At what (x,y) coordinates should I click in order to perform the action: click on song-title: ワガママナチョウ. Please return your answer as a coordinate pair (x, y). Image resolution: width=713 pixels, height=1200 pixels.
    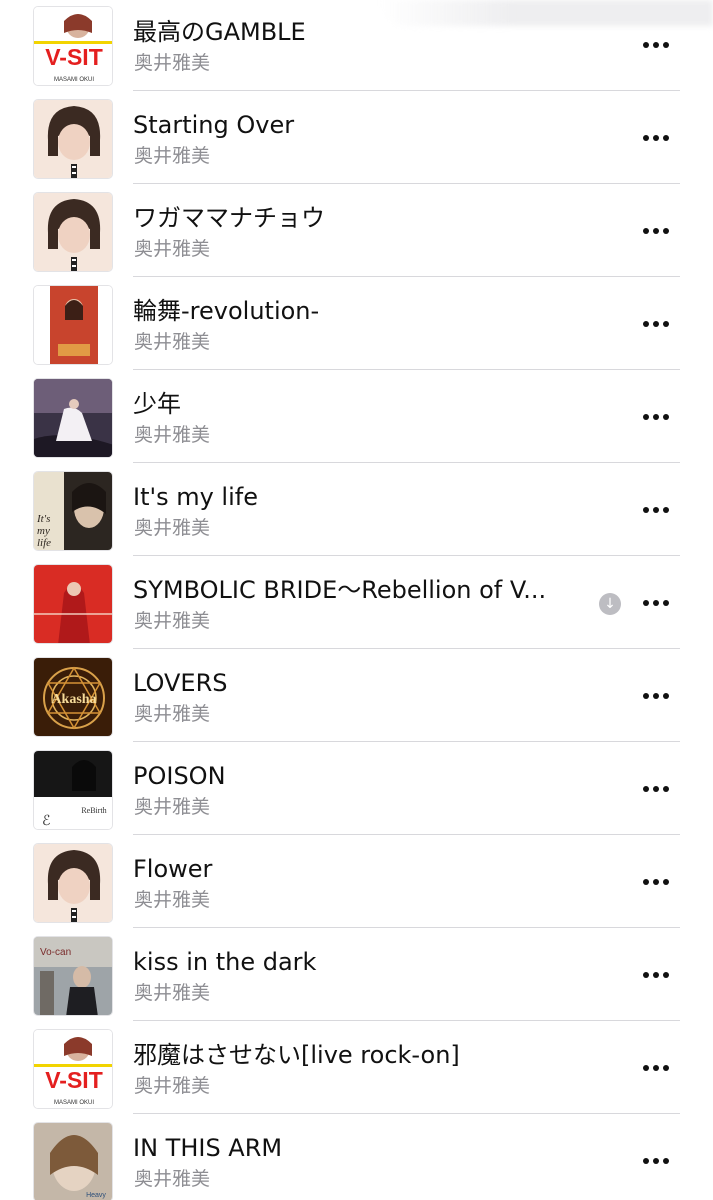
    Looking at the image, I should click on (229, 218).